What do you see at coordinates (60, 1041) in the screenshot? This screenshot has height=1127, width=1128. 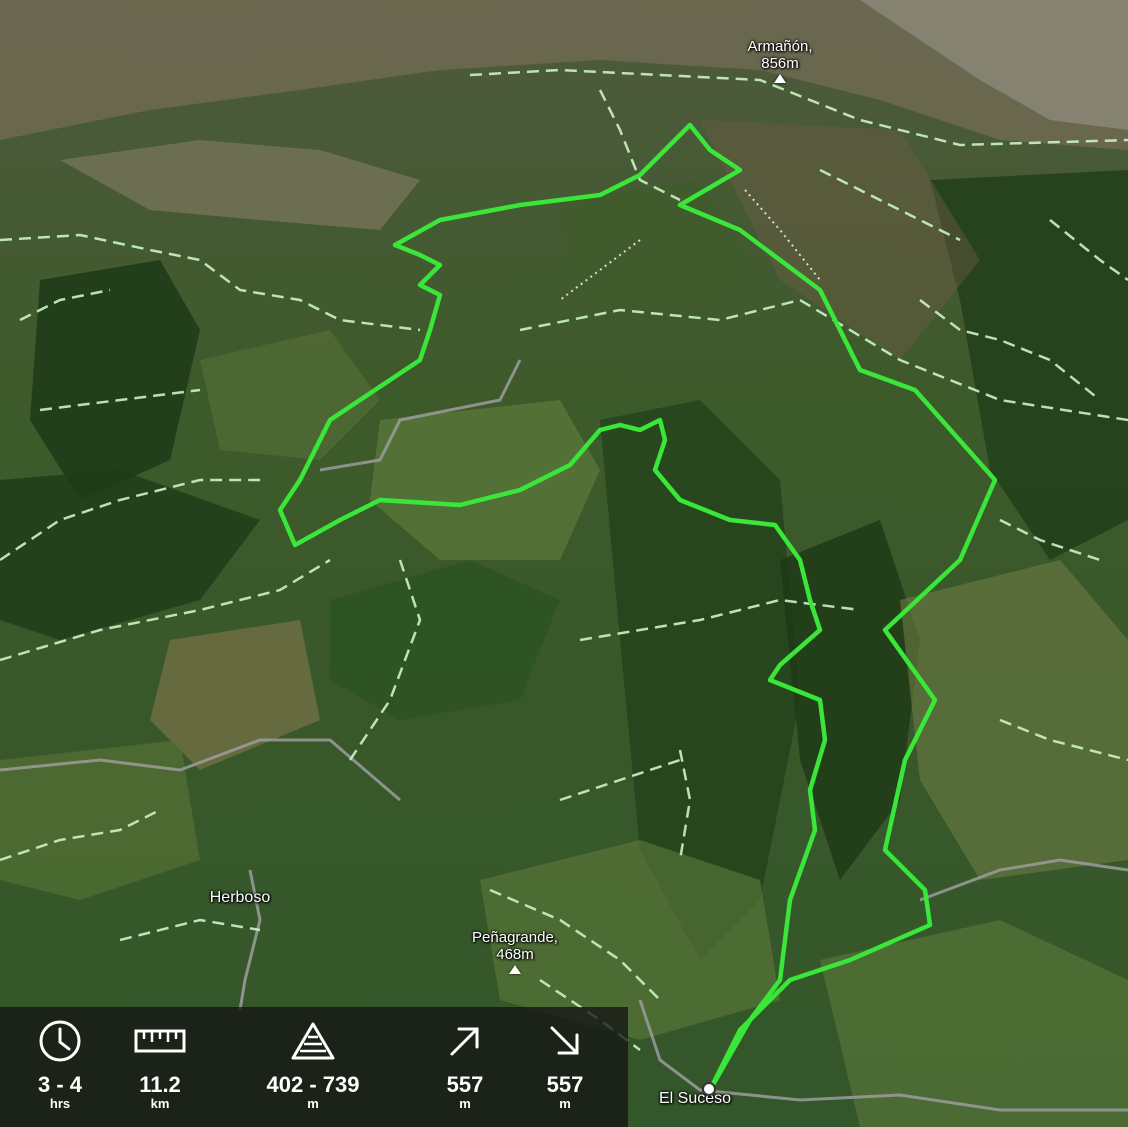 I see `clock-icon` at bounding box center [60, 1041].